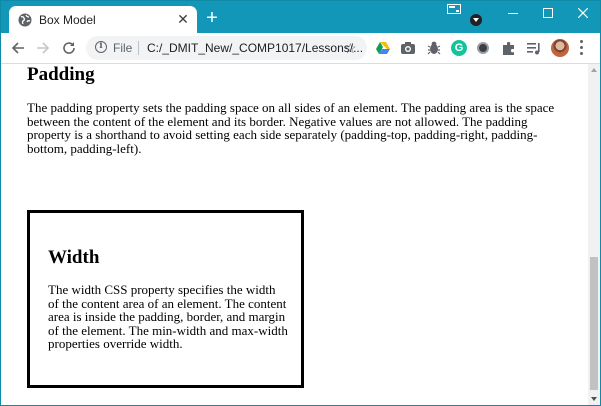  What do you see at coordinates (594, 234) in the screenshot?
I see `vertical-scrollbar` at bounding box center [594, 234].